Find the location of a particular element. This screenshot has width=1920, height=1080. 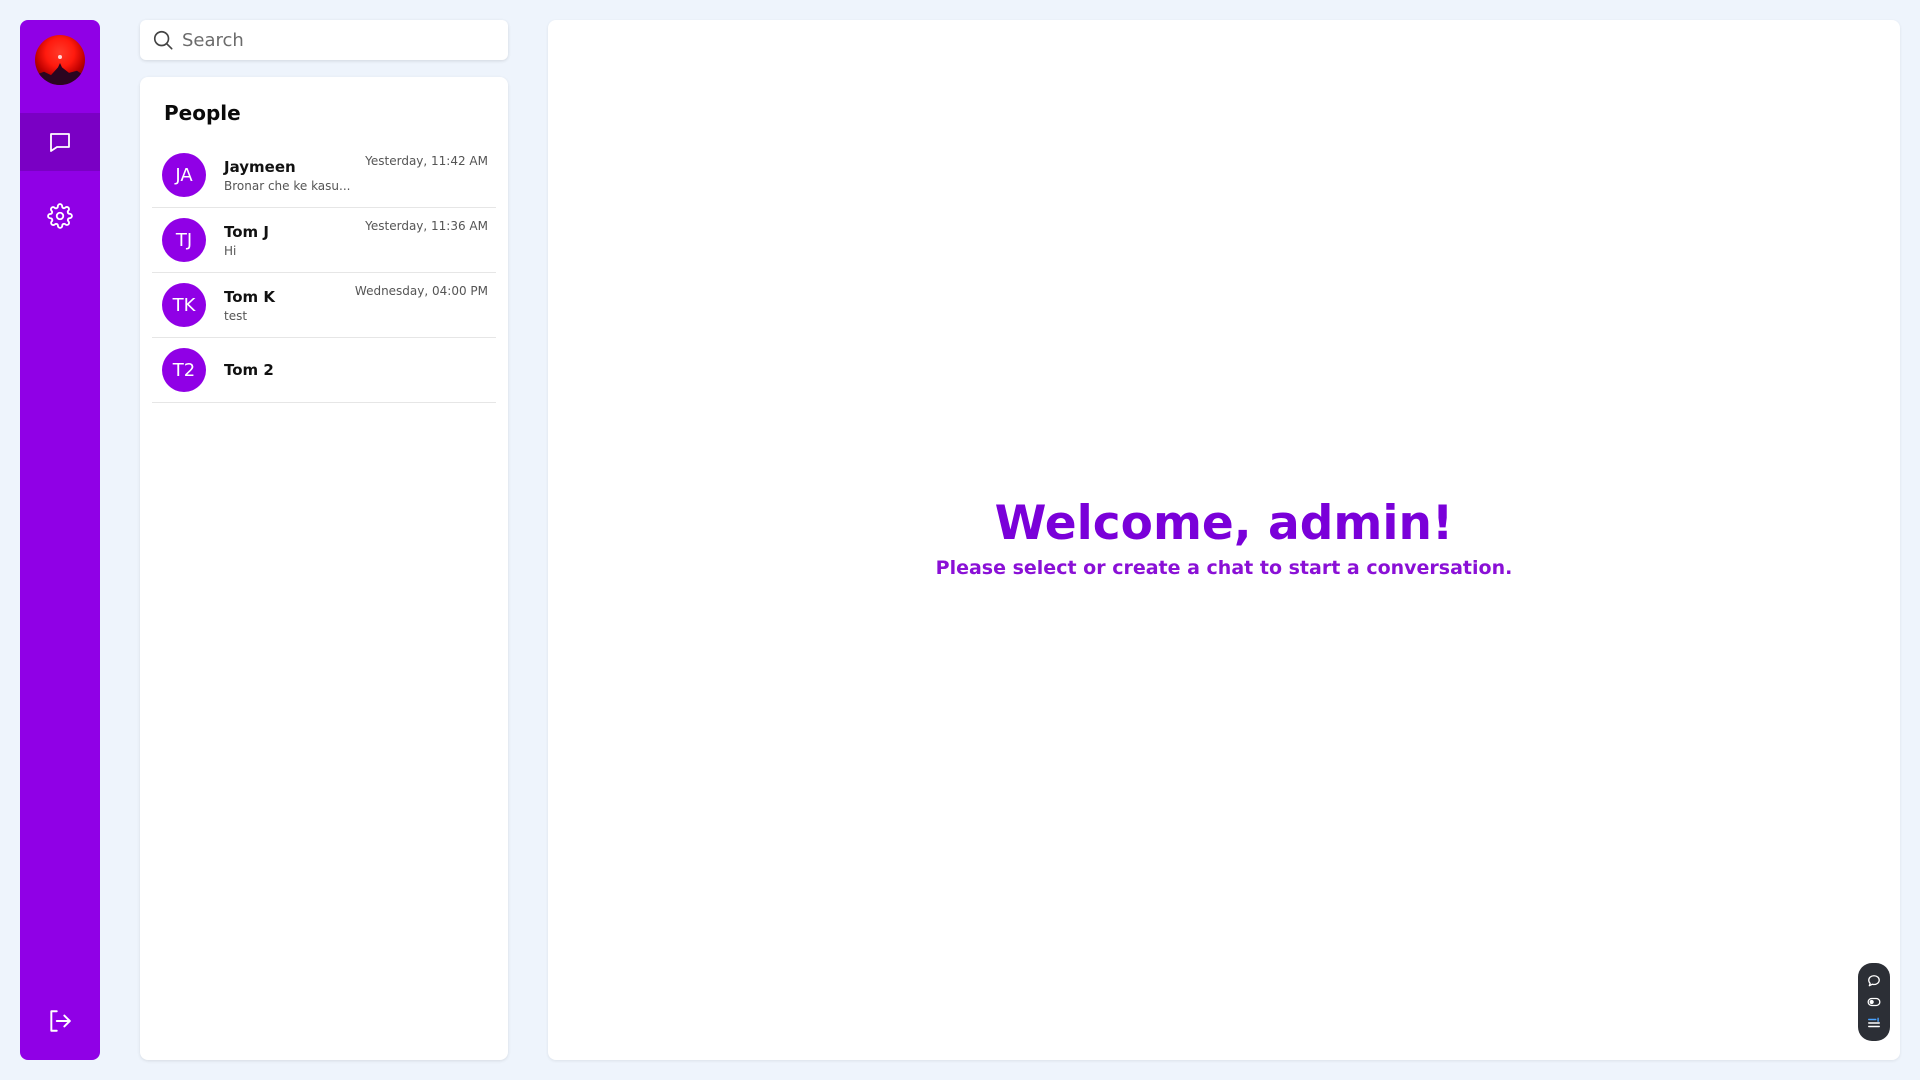

welcome-heading: Welcome, admin! is located at coordinates (1224, 523).